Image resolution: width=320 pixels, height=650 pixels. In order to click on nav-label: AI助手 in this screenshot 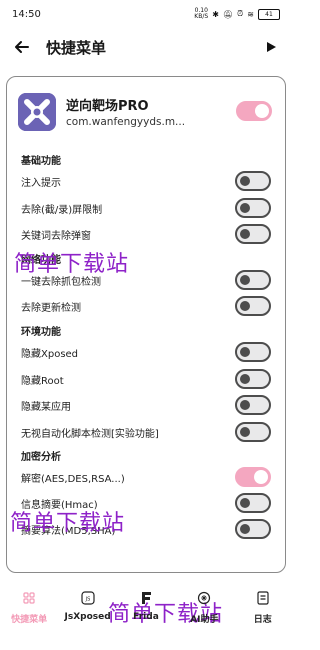, I will do `click(204, 620)`.